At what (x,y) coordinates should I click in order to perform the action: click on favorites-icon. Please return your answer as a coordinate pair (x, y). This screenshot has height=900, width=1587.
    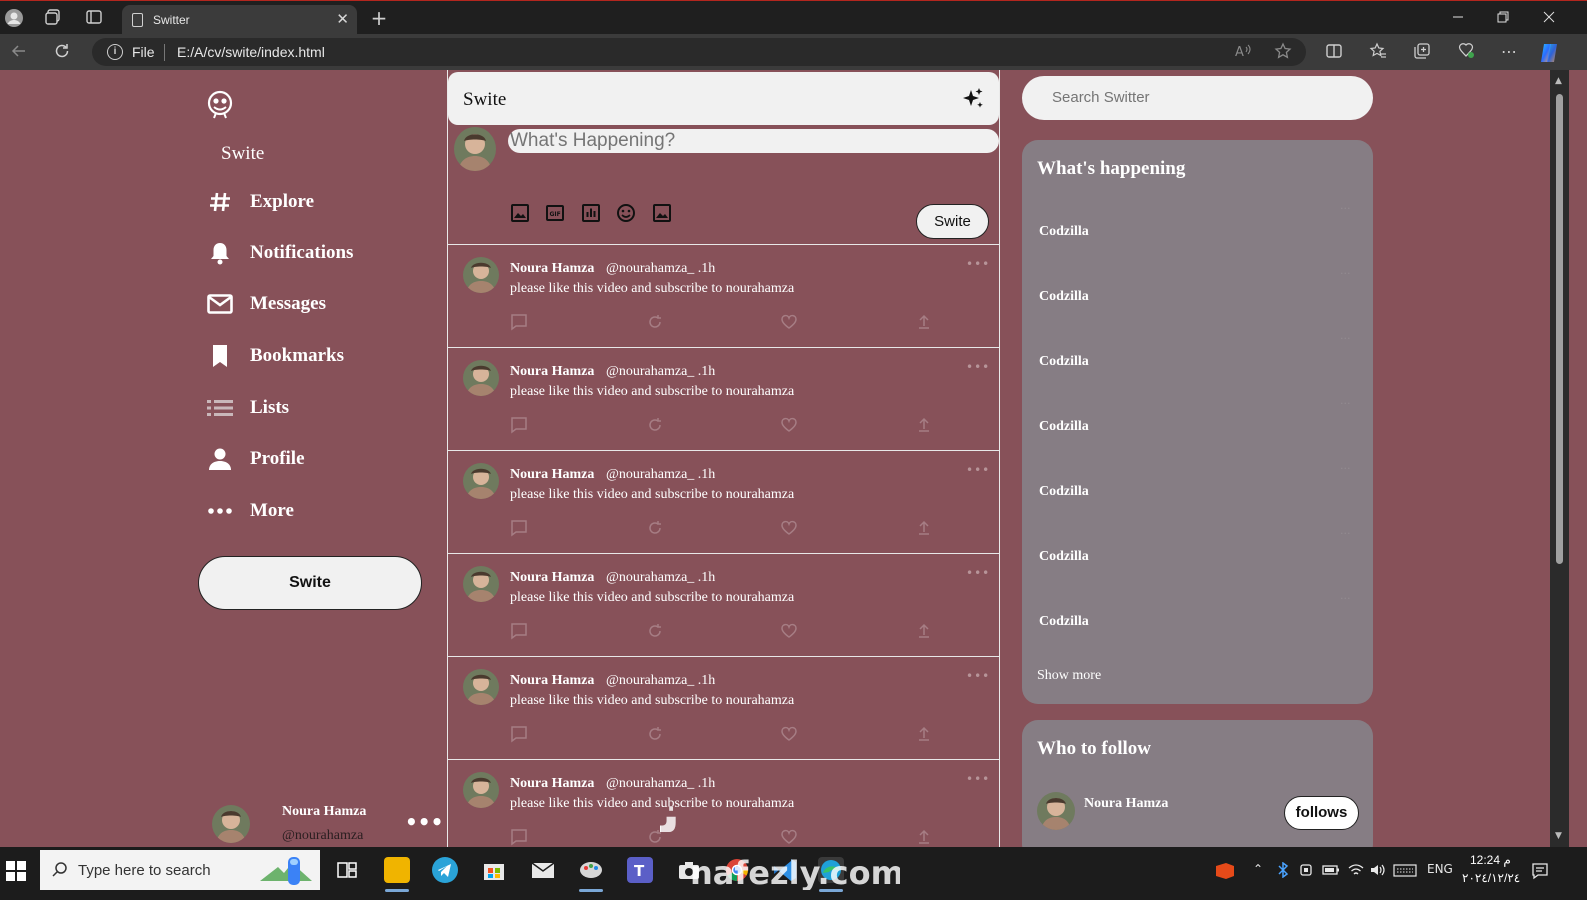
    Looking at the image, I should click on (1378, 52).